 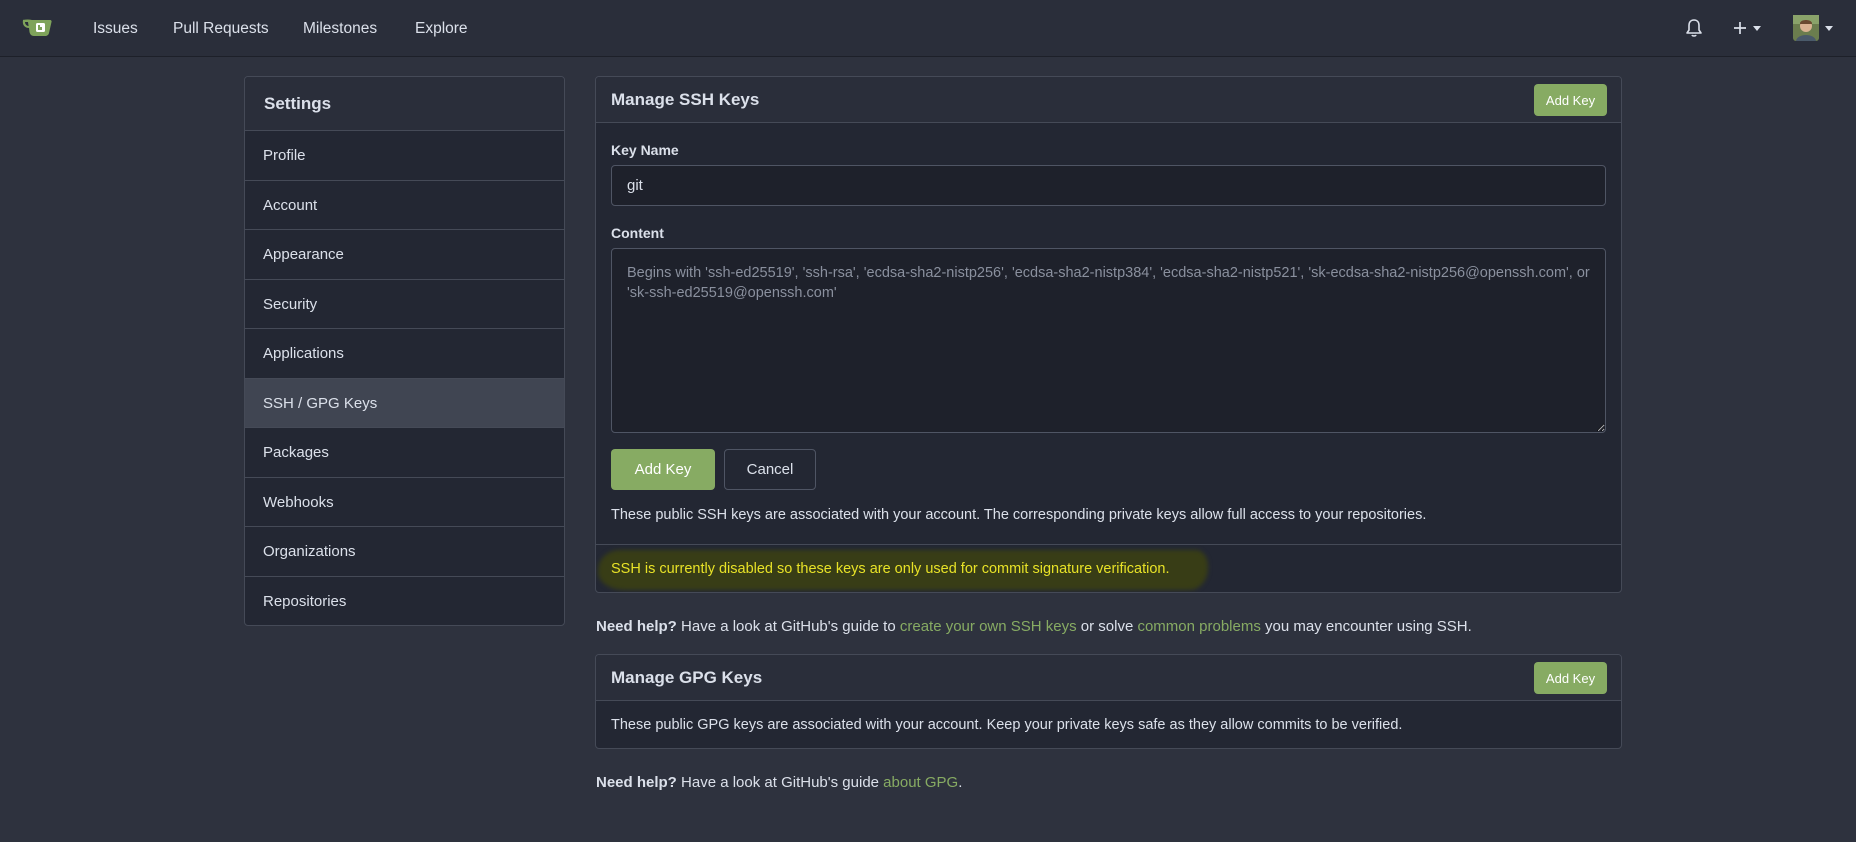 What do you see at coordinates (404, 601) in the screenshot?
I see `sidebar-item-repositories: Repositories` at bounding box center [404, 601].